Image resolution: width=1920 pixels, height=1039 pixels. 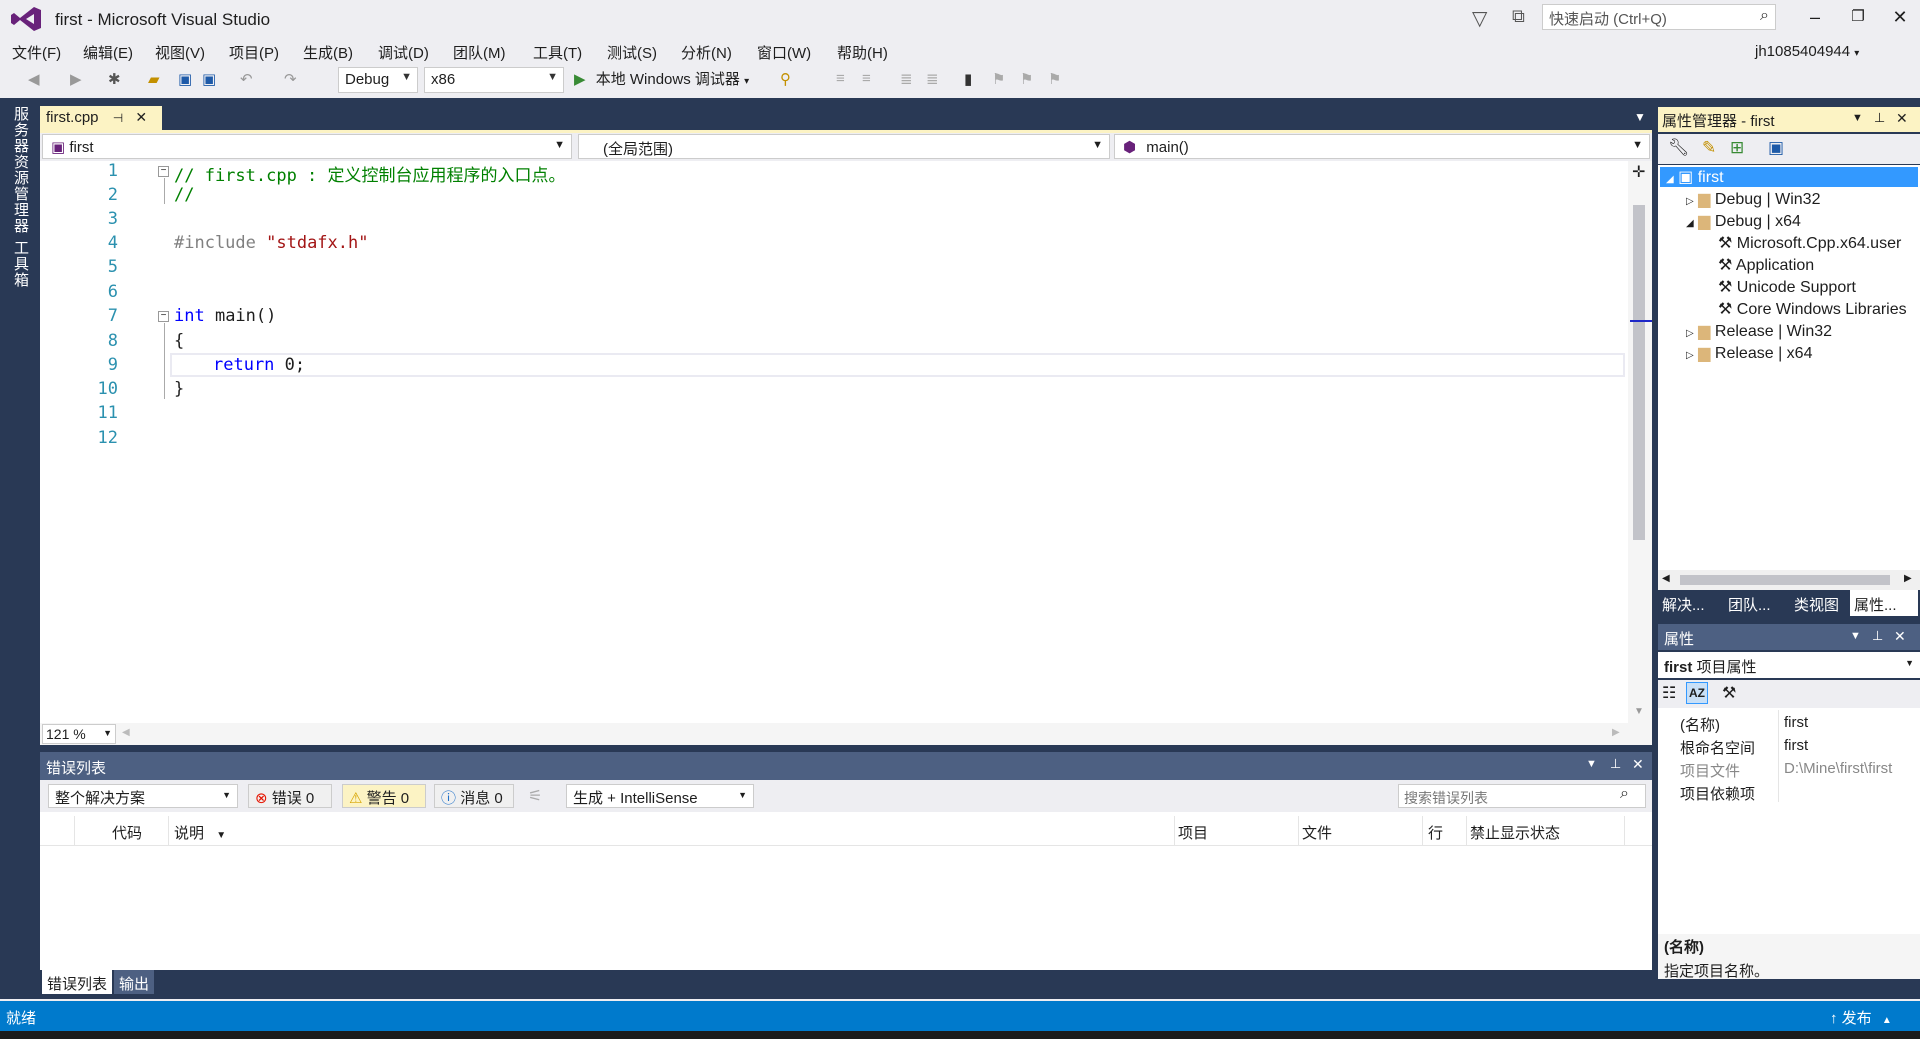 What do you see at coordinates (1858, 17) in the screenshot?
I see `restore-button: ❐` at bounding box center [1858, 17].